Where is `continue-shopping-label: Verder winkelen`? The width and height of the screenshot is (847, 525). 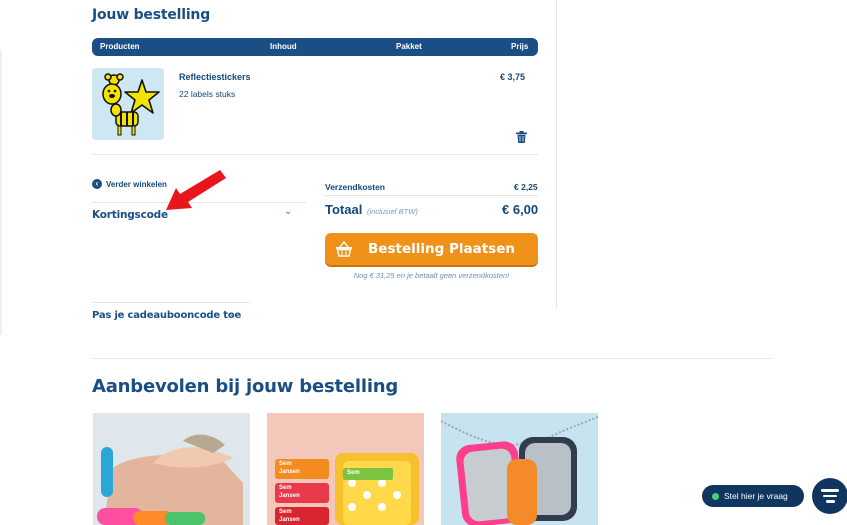 continue-shopping-label: Verder winkelen is located at coordinates (136, 184).